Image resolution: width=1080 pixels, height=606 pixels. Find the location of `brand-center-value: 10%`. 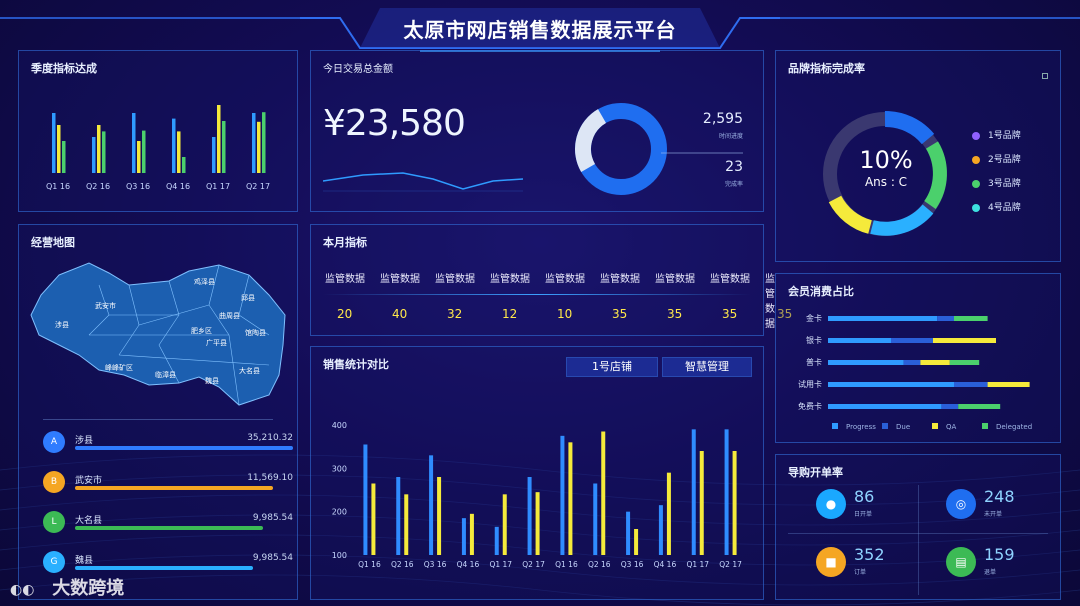

brand-center-value: 10% is located at coordinates (886, 160).